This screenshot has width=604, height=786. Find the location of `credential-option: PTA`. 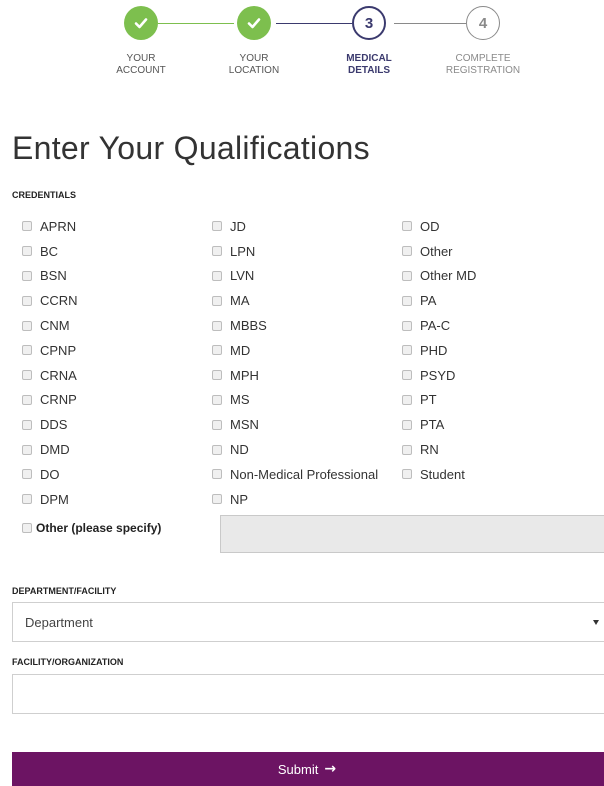

credential-option: PTA is located at coordinates (439, 424).